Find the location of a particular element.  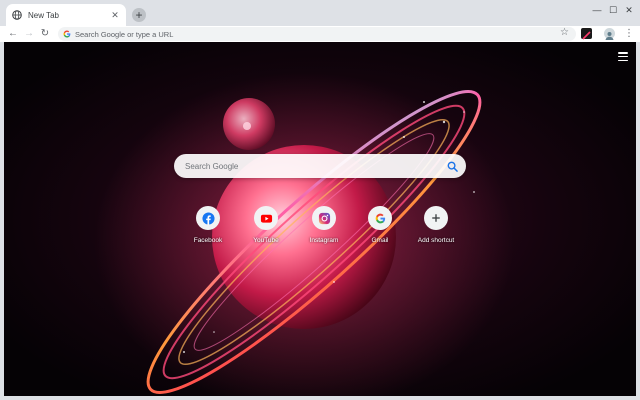

facebook-icon is located at coordinates (208, 218).